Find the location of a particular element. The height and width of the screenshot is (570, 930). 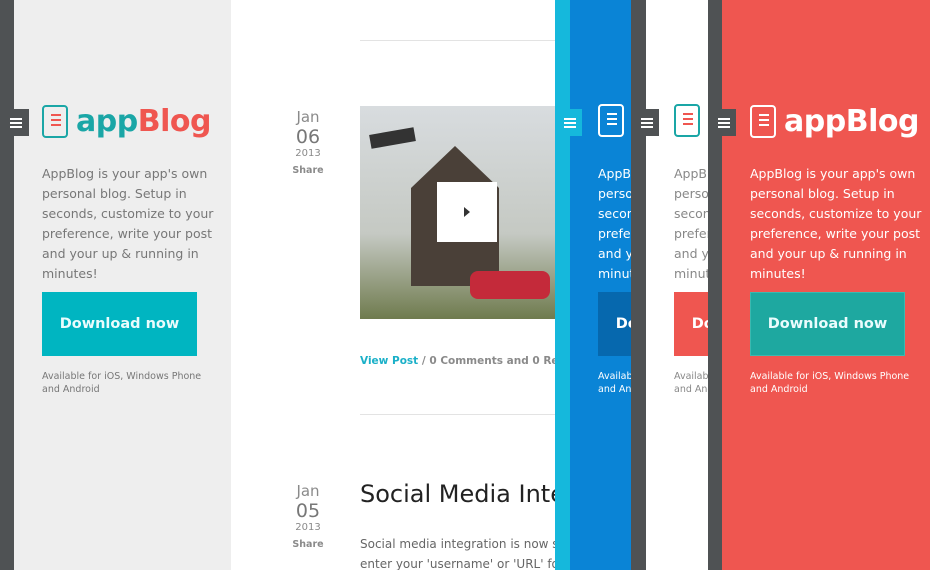

post-video-thumbnail is located at coordinates (457, 212).